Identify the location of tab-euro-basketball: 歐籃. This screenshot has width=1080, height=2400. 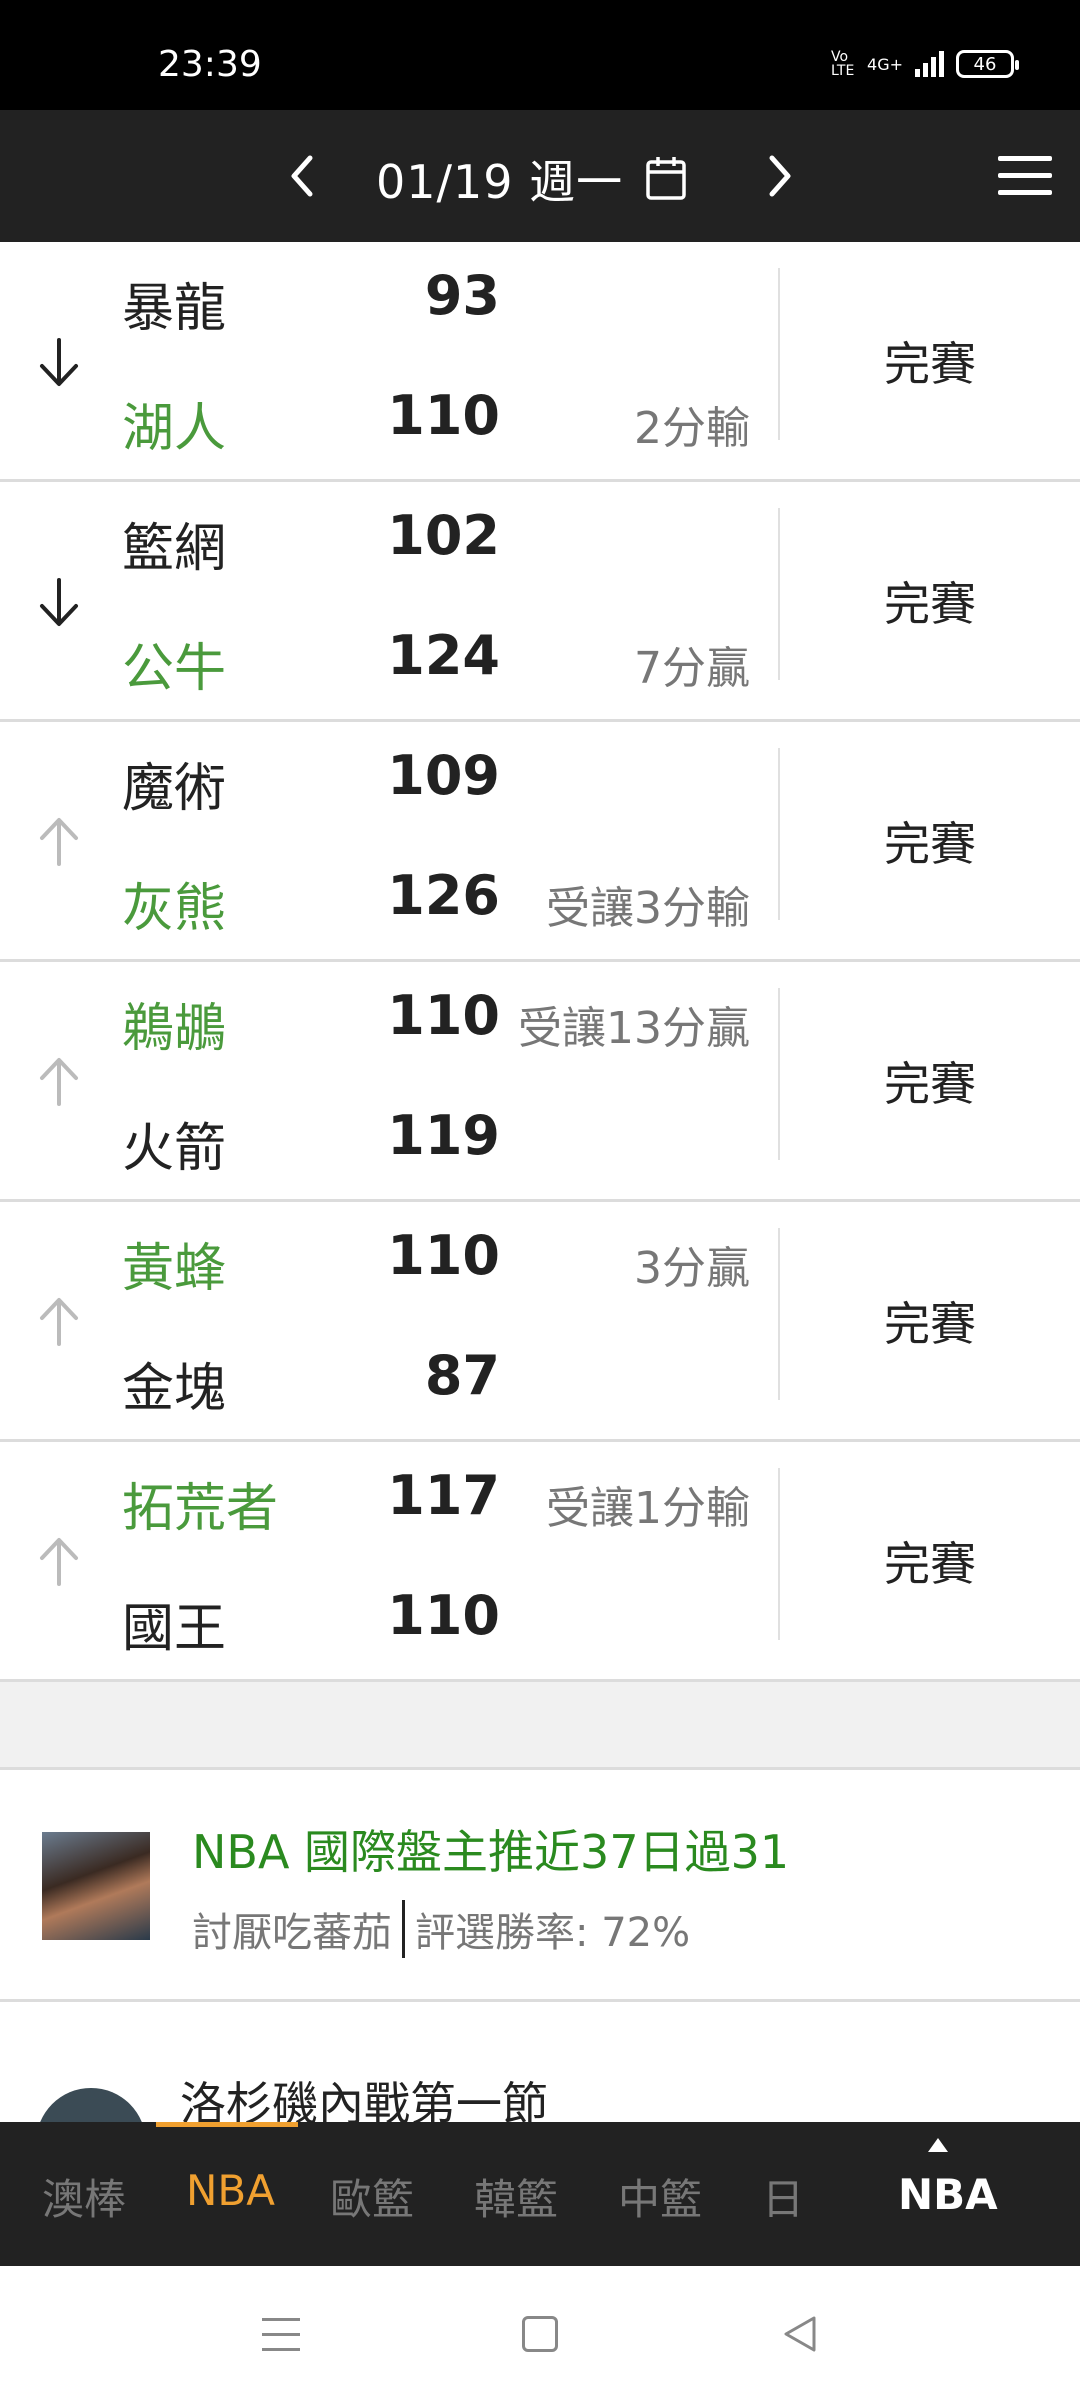
(372, 2196).